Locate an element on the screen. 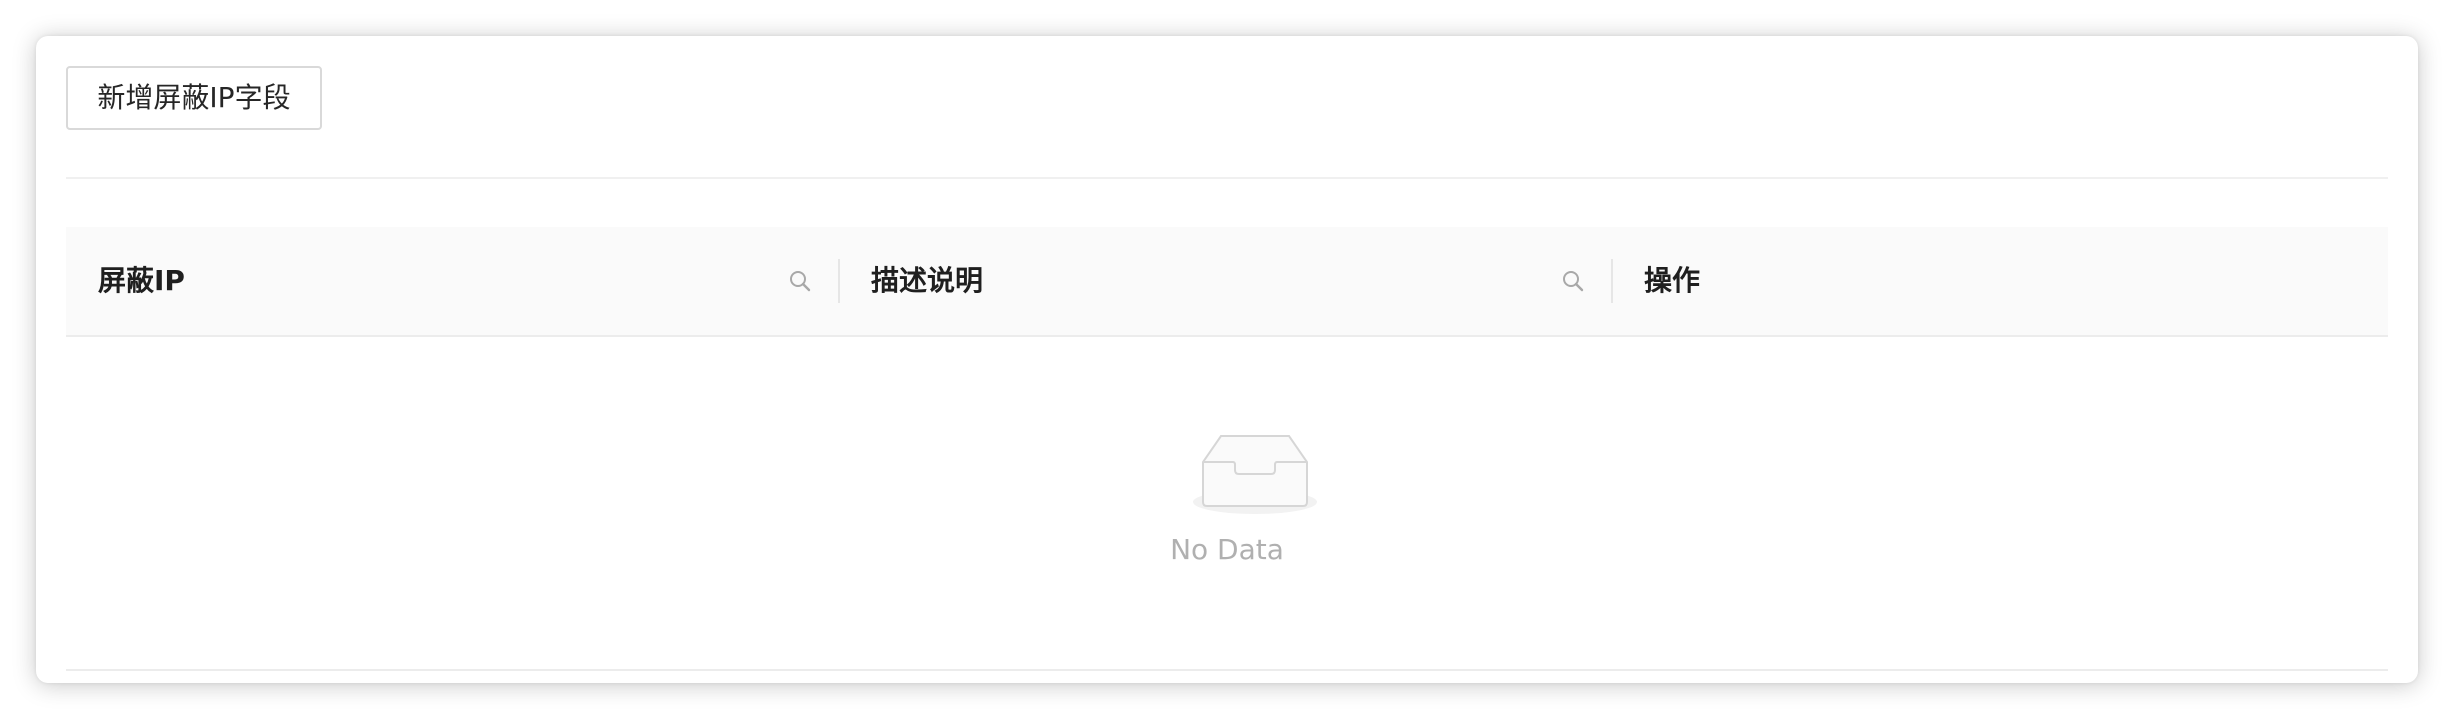 The image size is (2454, 720). column-header-actions: 操作 is located at coordinates (2000, 281).